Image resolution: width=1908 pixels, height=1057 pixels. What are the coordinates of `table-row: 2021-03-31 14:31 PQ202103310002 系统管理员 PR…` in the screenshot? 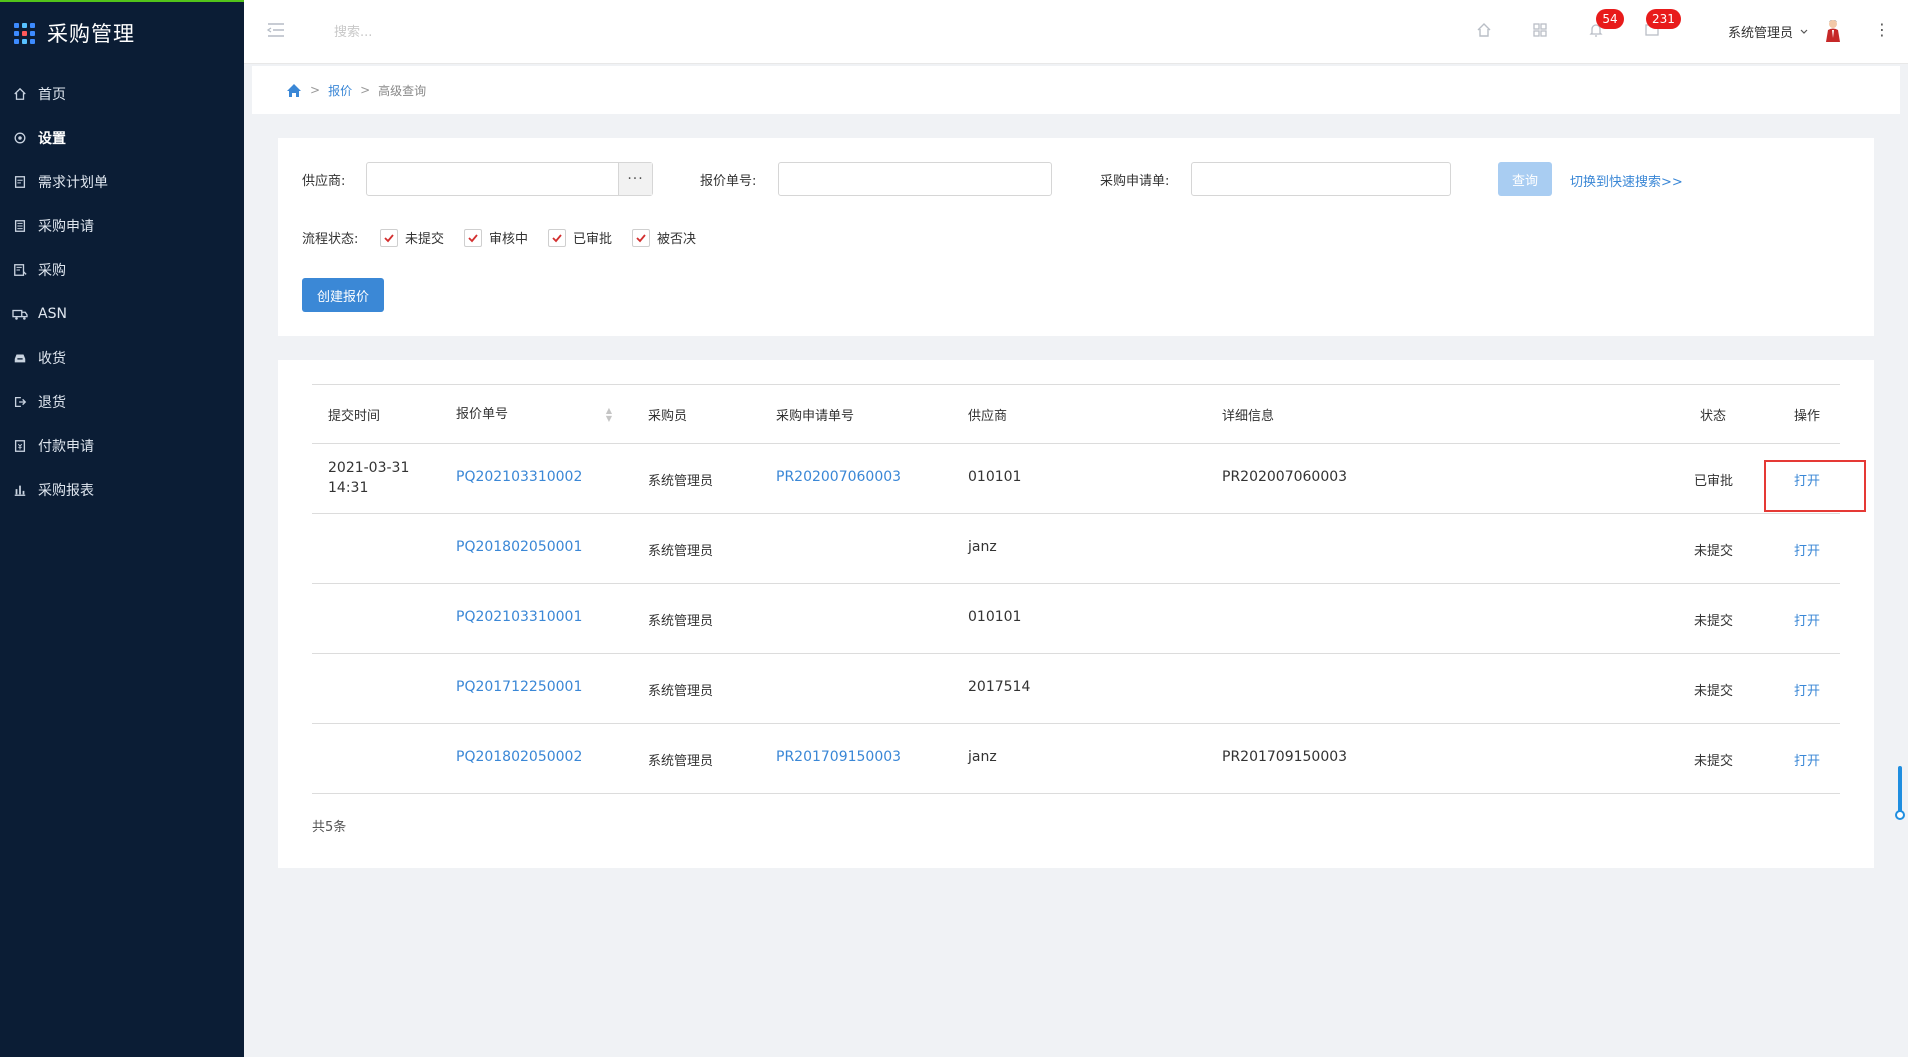 It's located at (1076, 479).